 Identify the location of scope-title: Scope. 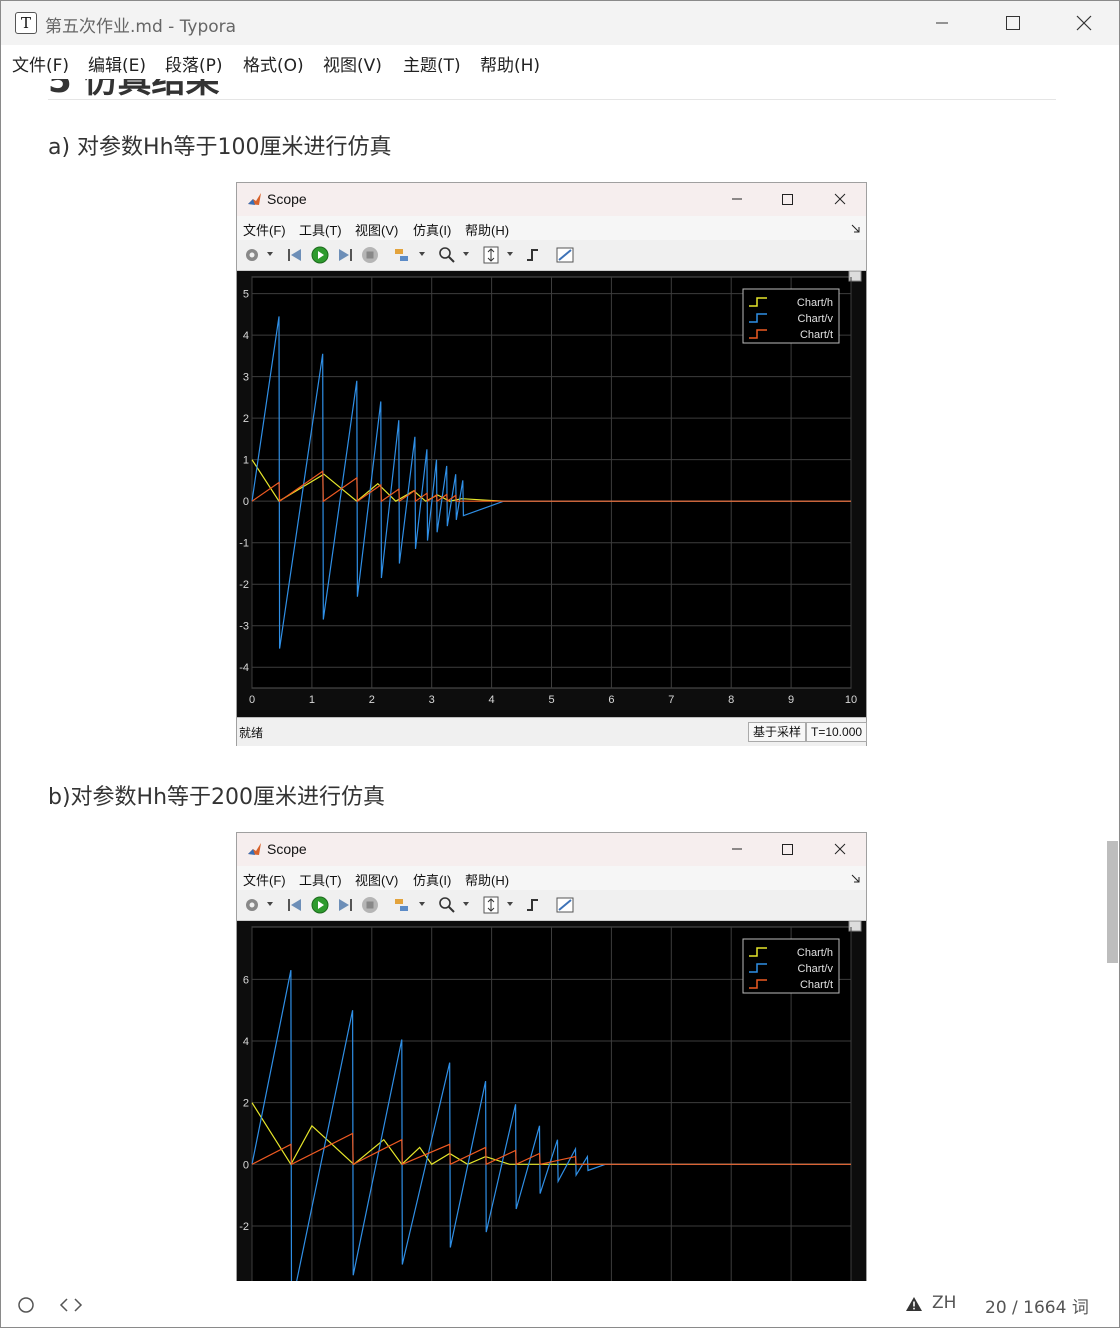
(287, 199).